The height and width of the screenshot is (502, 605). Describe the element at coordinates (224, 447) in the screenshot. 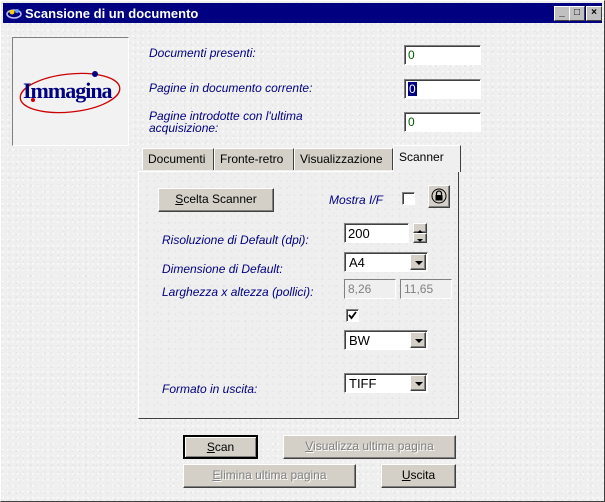

I see `scan-label: can` at that location.